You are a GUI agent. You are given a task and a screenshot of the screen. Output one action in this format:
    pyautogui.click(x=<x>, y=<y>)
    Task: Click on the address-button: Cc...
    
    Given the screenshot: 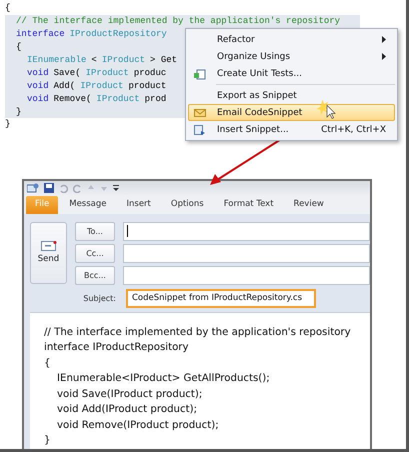 What is the action you would take?
    pyautogui.click(x=95, y=253)
    